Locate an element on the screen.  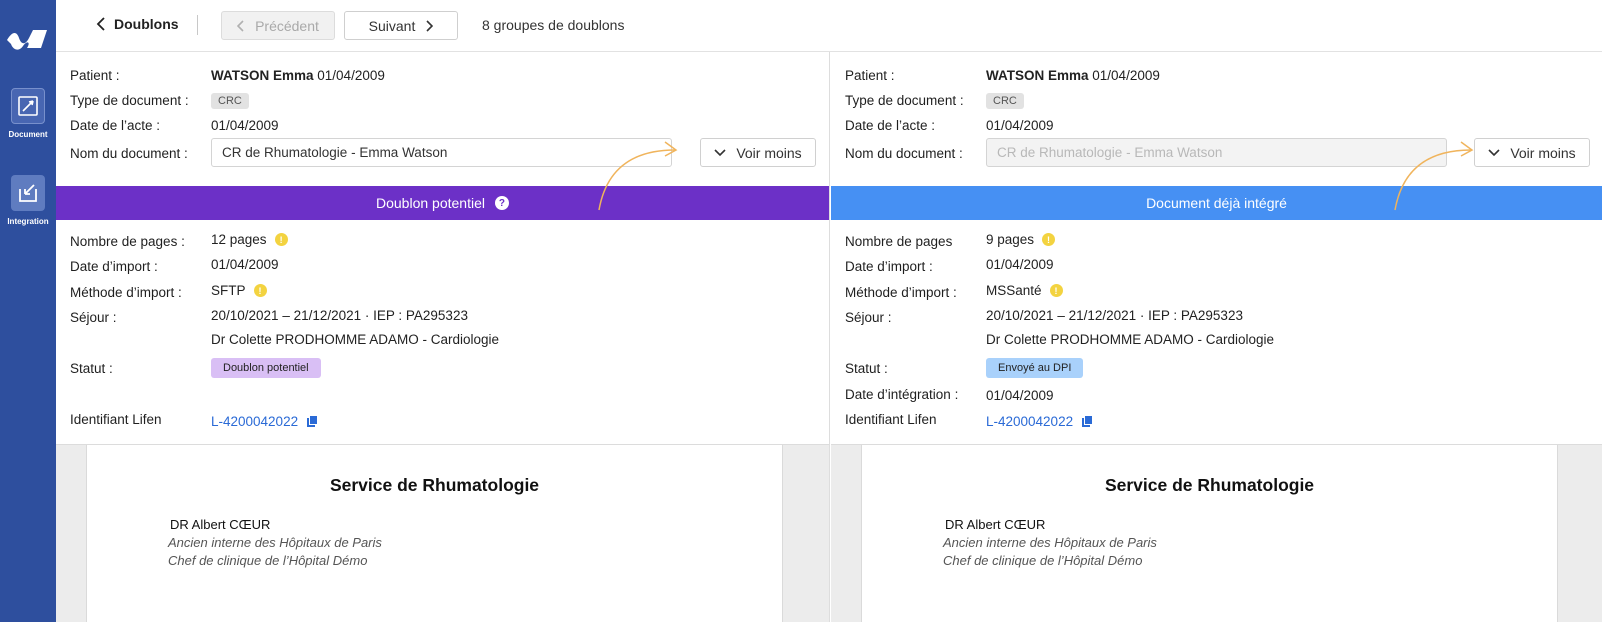
duplicate-groups-count: 8 groupes de doublons is located at coordinates (553, 25).